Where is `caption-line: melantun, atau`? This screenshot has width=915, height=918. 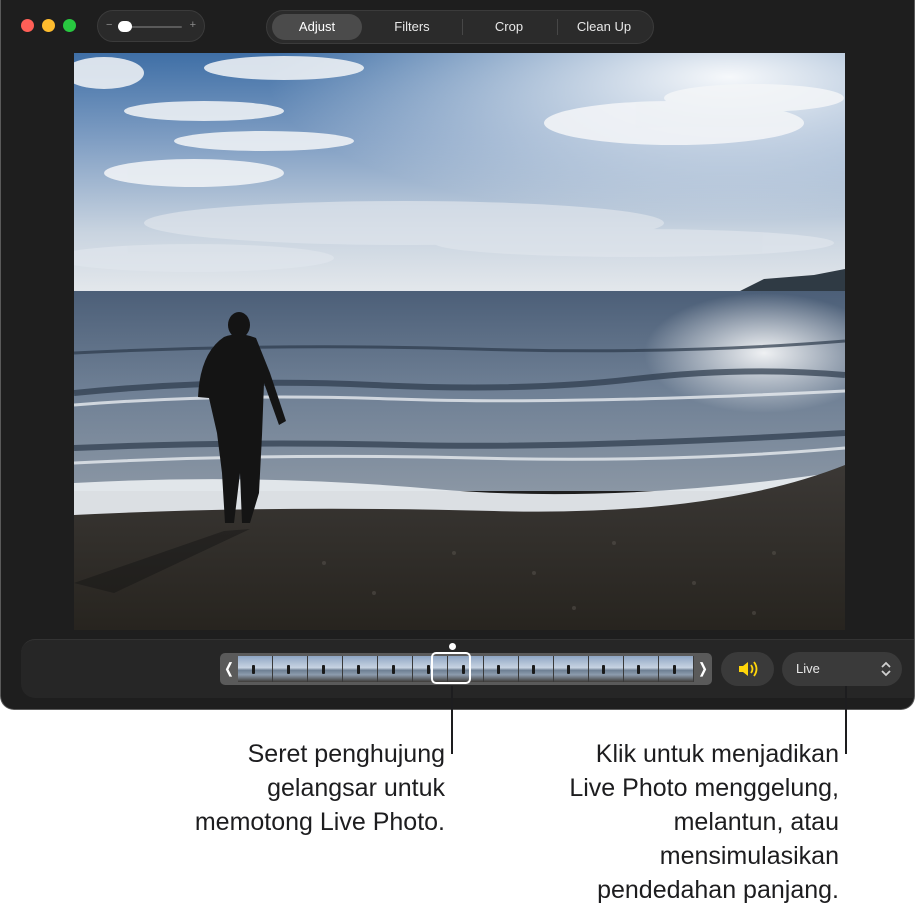
caption-line: melantun, atau is located at coordinates (756, 822).